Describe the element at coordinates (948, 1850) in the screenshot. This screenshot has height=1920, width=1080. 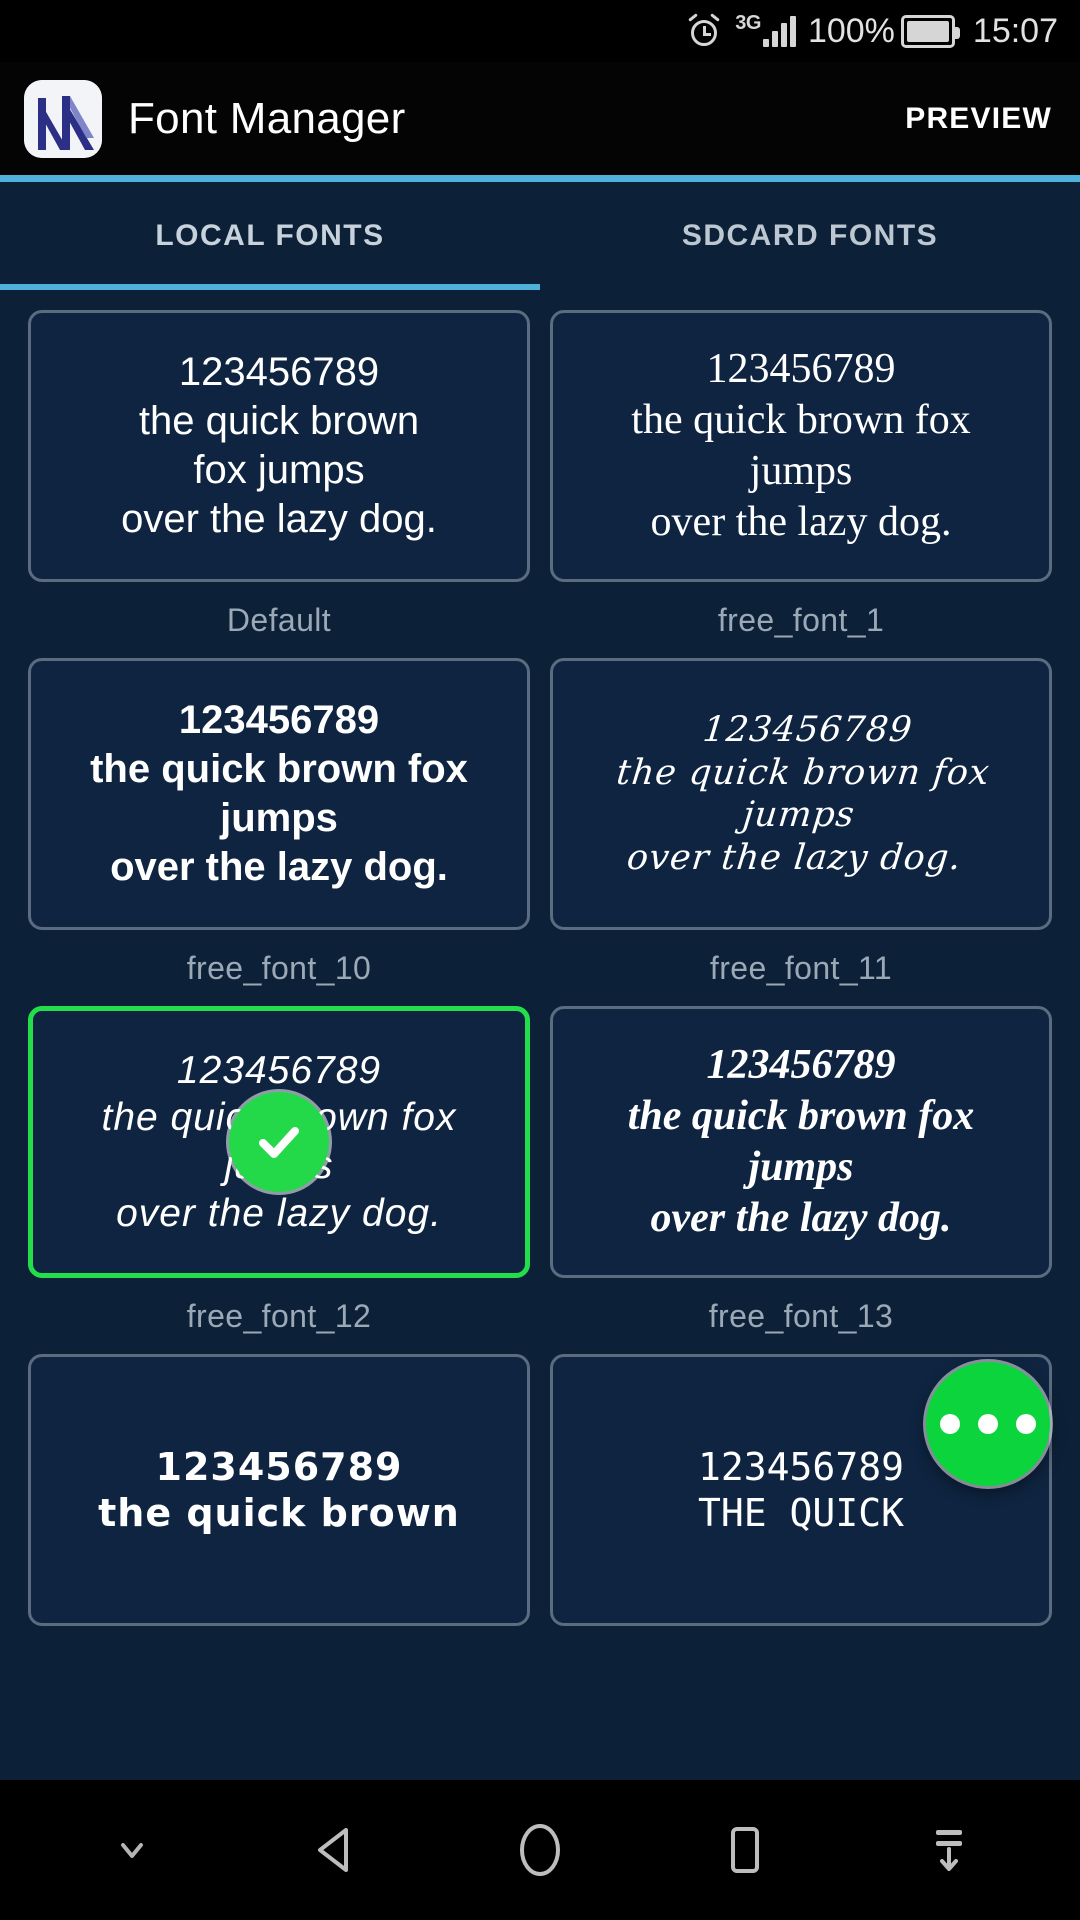
I see `pull-down-notifications-icon` at that location.